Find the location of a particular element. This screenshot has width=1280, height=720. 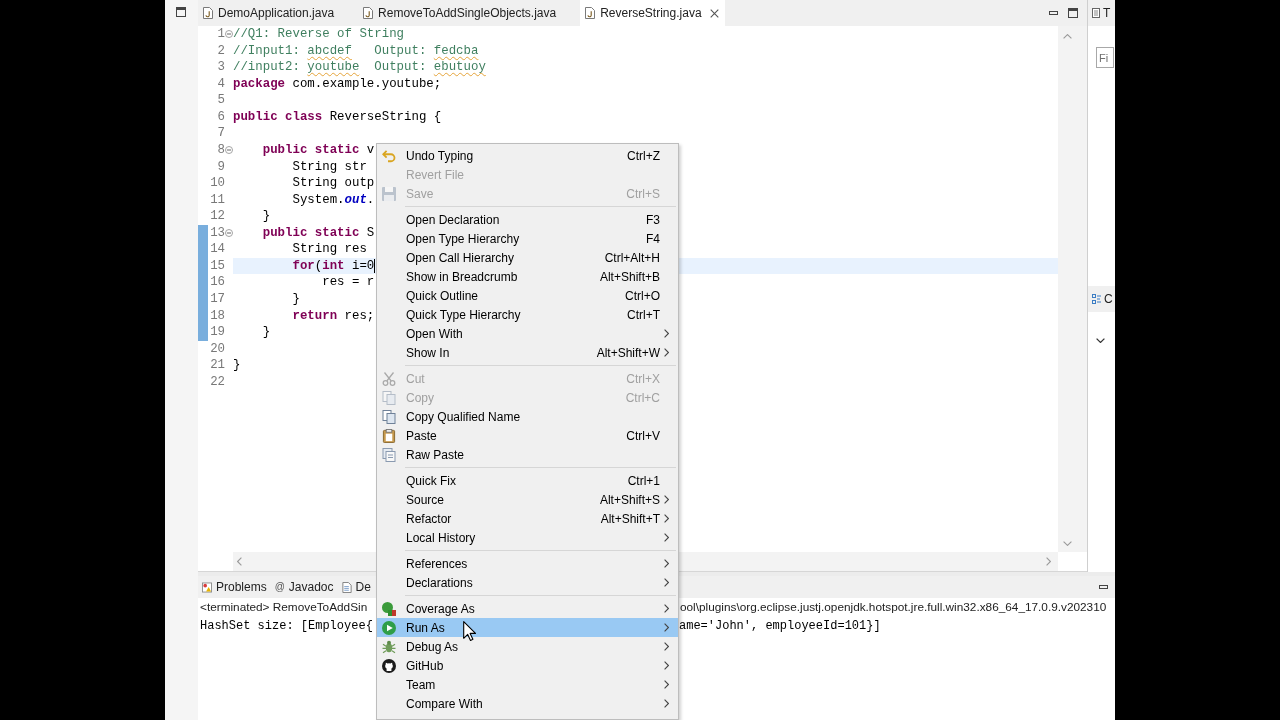

code-line: public class ReverseString { is located at coordinates (337, 117).